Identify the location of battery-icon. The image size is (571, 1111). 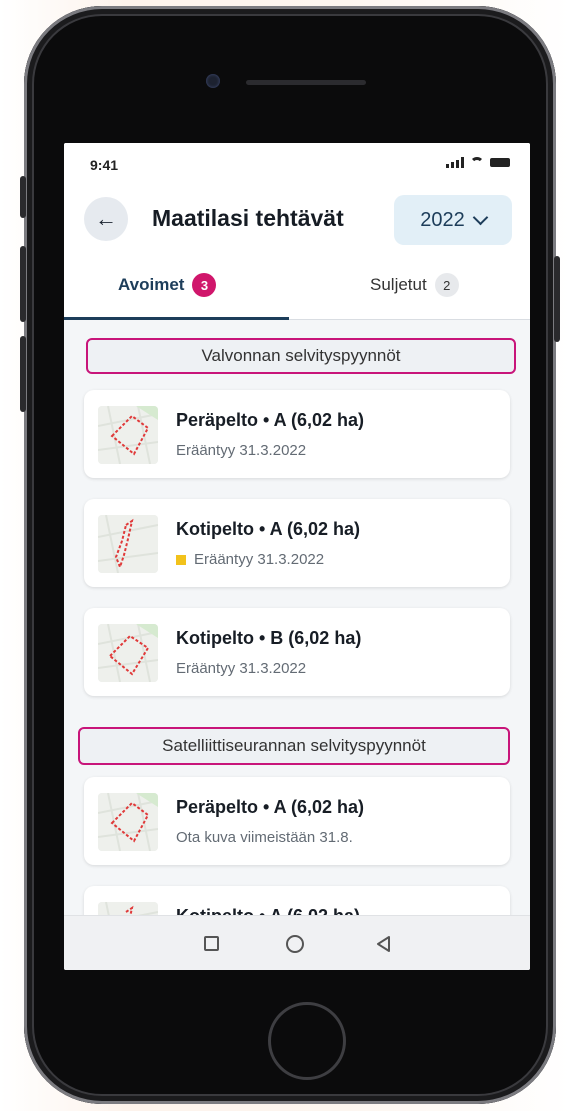
(500, 162).